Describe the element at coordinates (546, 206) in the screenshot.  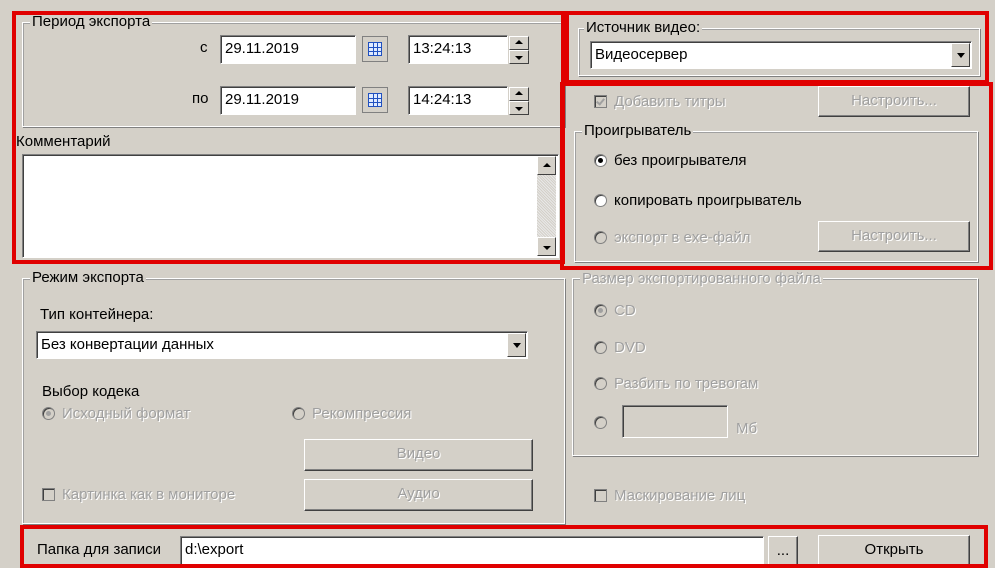
I see `comment-scrollbar` at that location.